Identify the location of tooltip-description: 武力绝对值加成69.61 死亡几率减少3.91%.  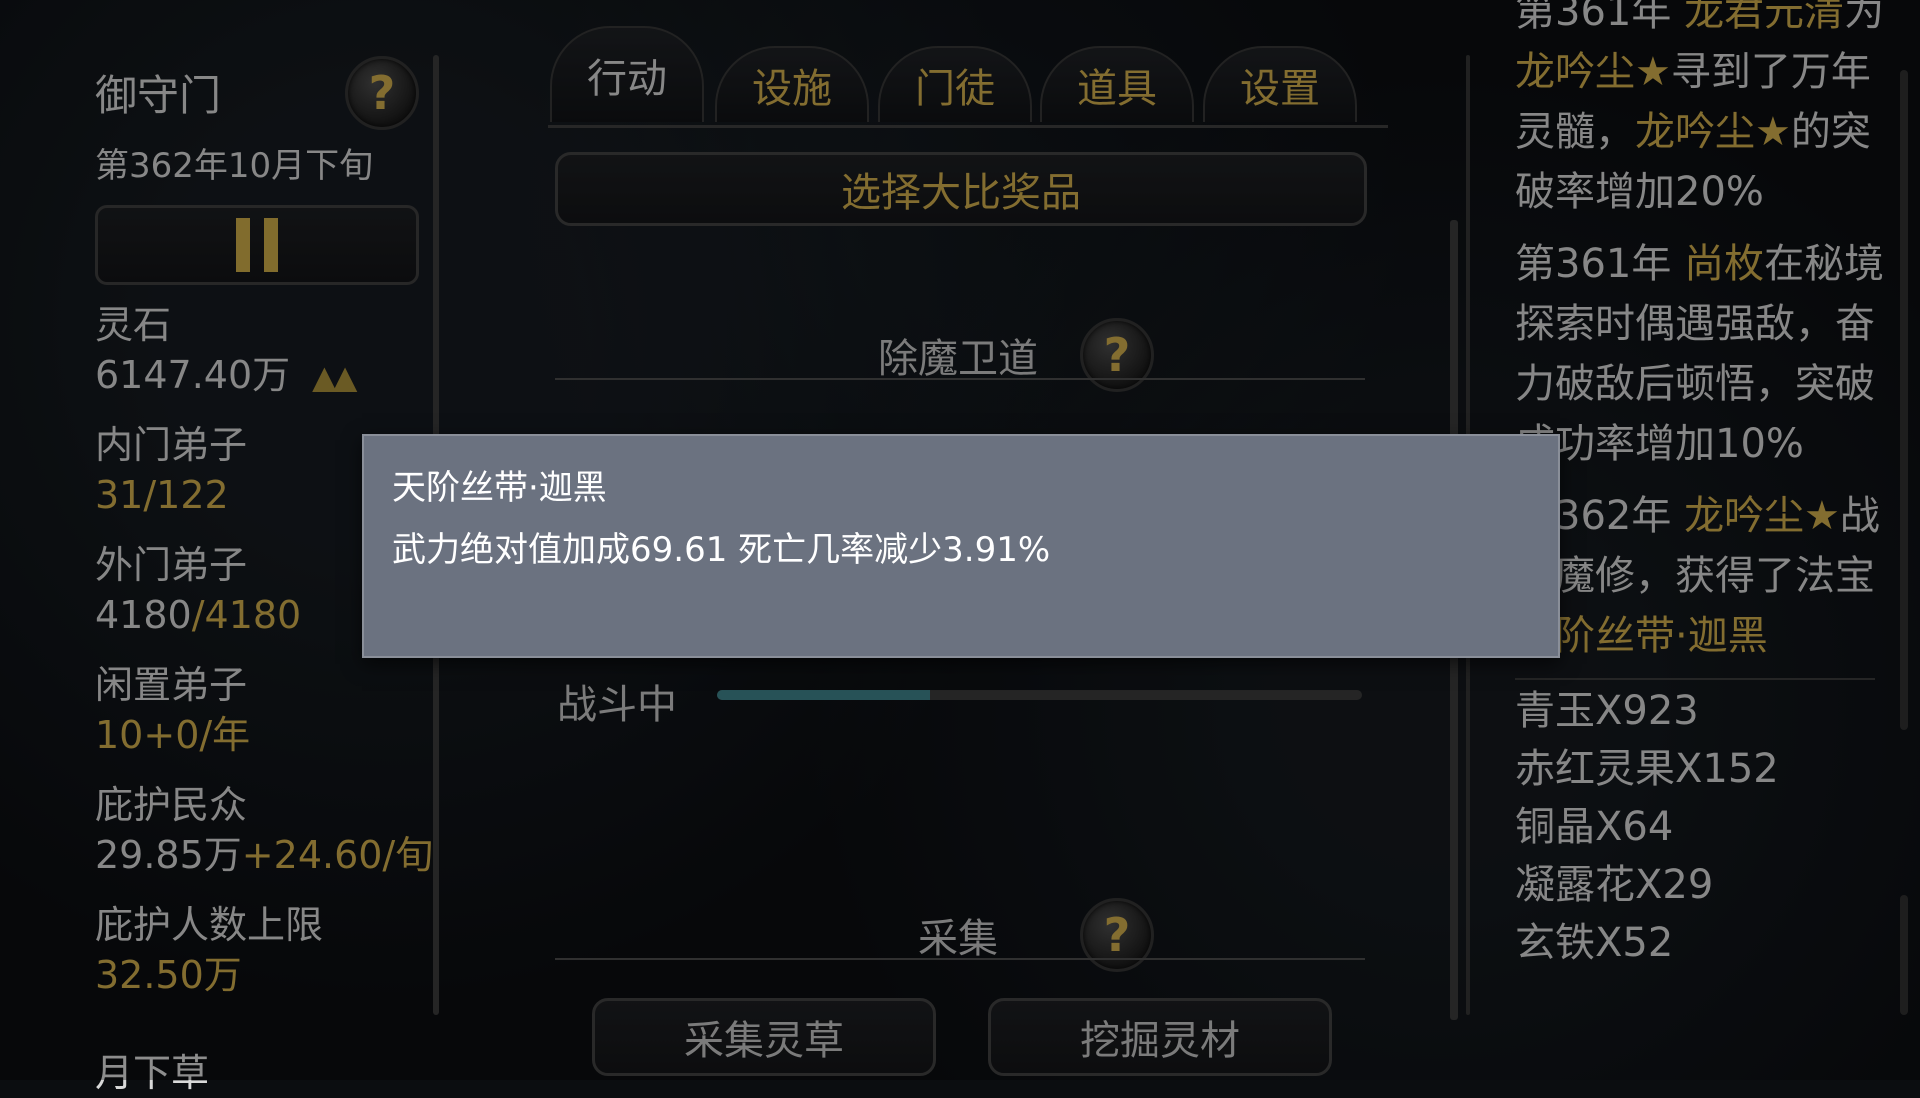
(721, 550).